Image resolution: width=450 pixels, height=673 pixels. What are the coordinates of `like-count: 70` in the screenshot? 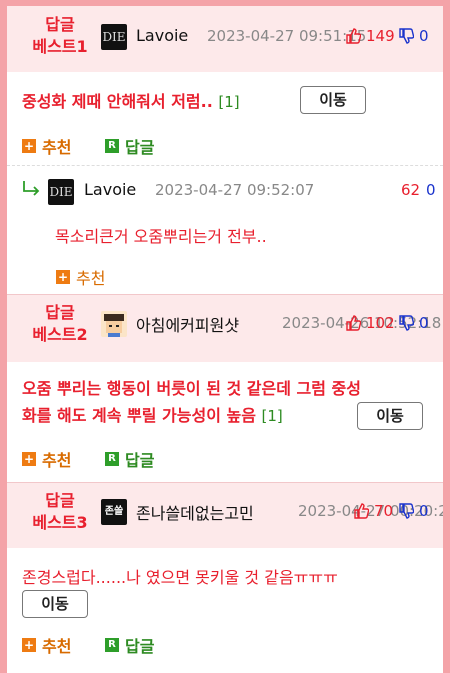 It's located at (384, 511).